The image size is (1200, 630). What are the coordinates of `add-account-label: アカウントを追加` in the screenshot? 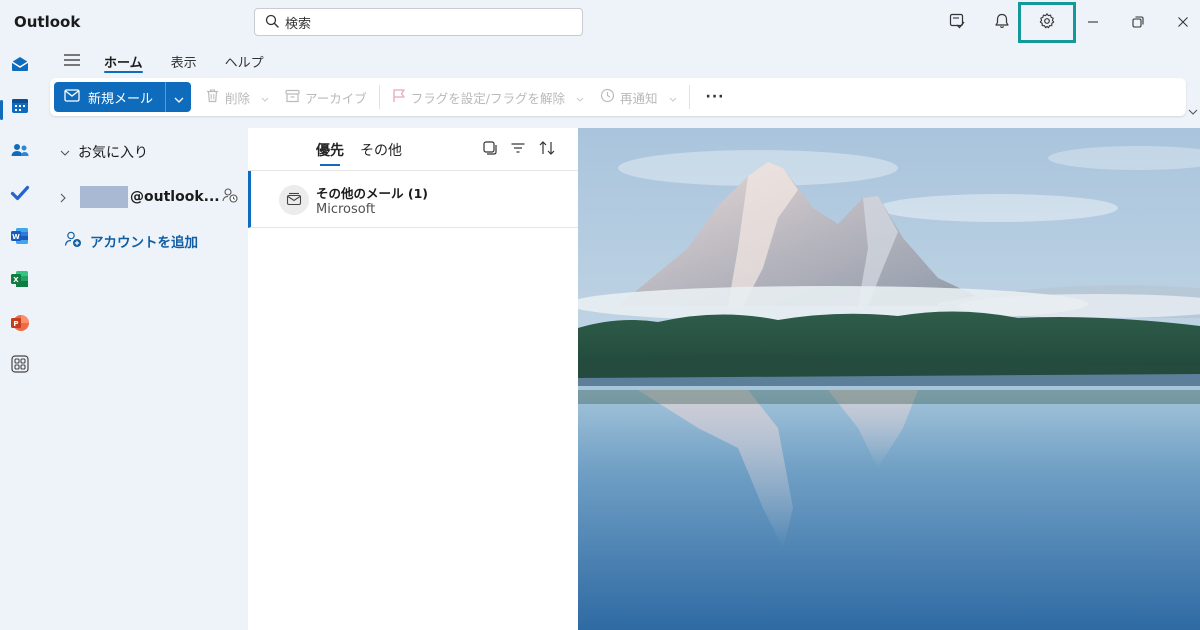 It's located at (144, 243).